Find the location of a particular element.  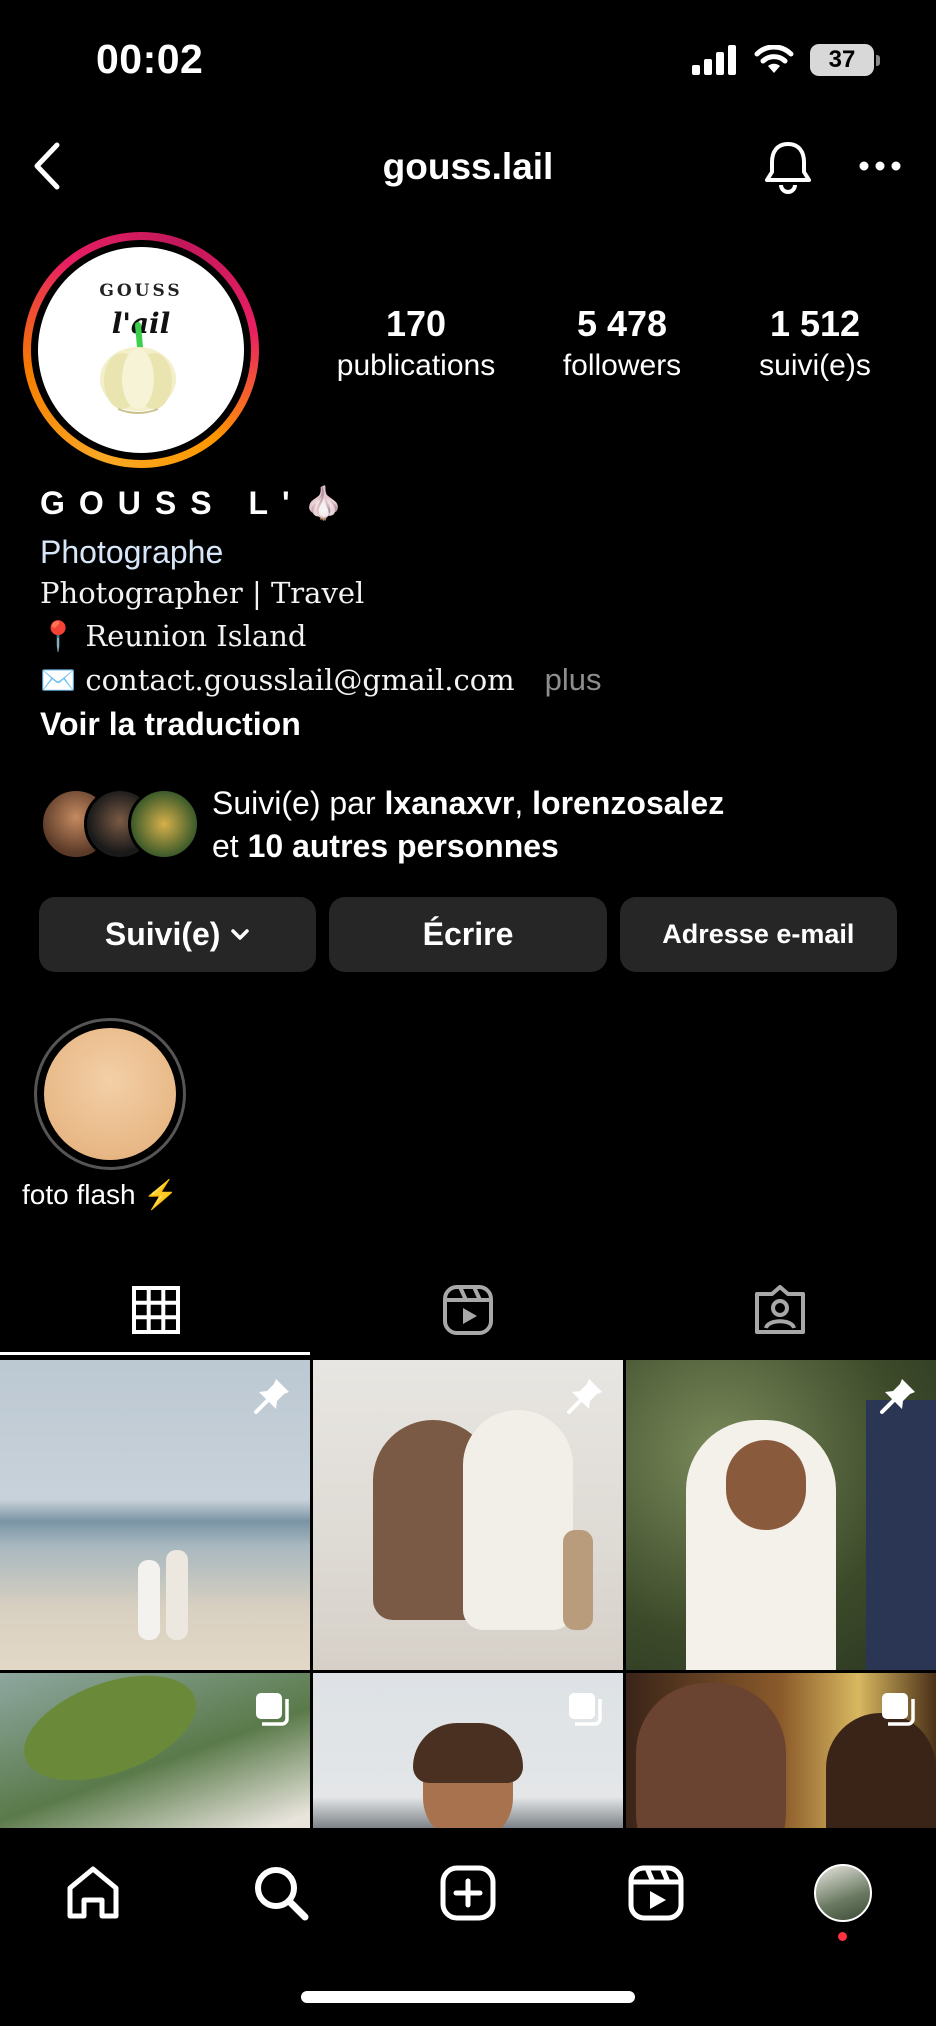

mutual-user: lorenzosalez is located at coordinates (628, 803).